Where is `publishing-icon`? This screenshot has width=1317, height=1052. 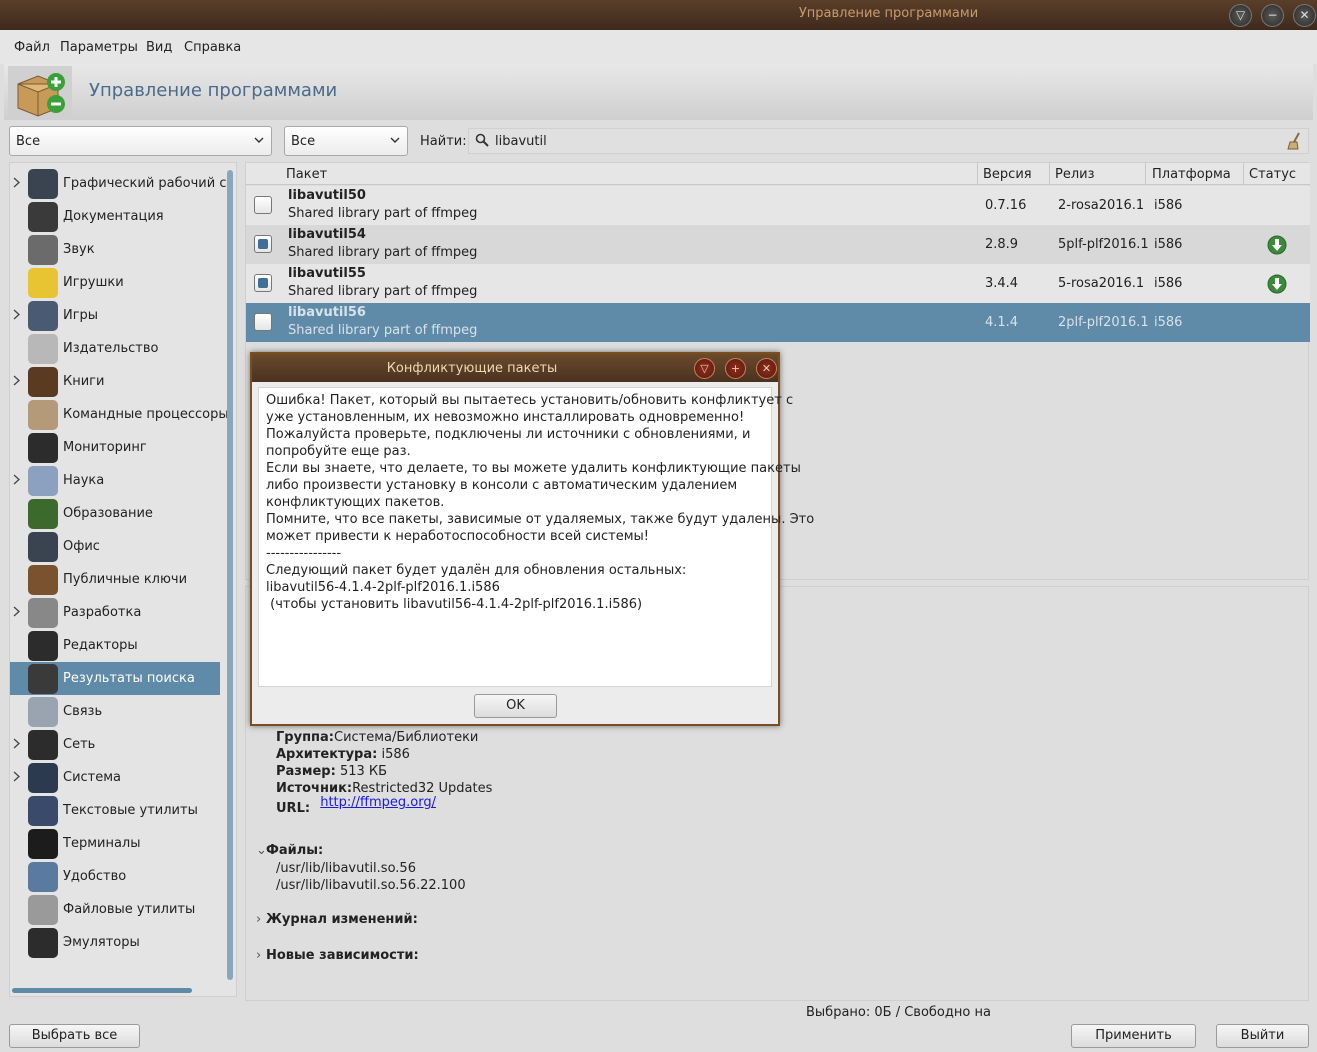 publishing-icon is located at coordinates (43, 349).